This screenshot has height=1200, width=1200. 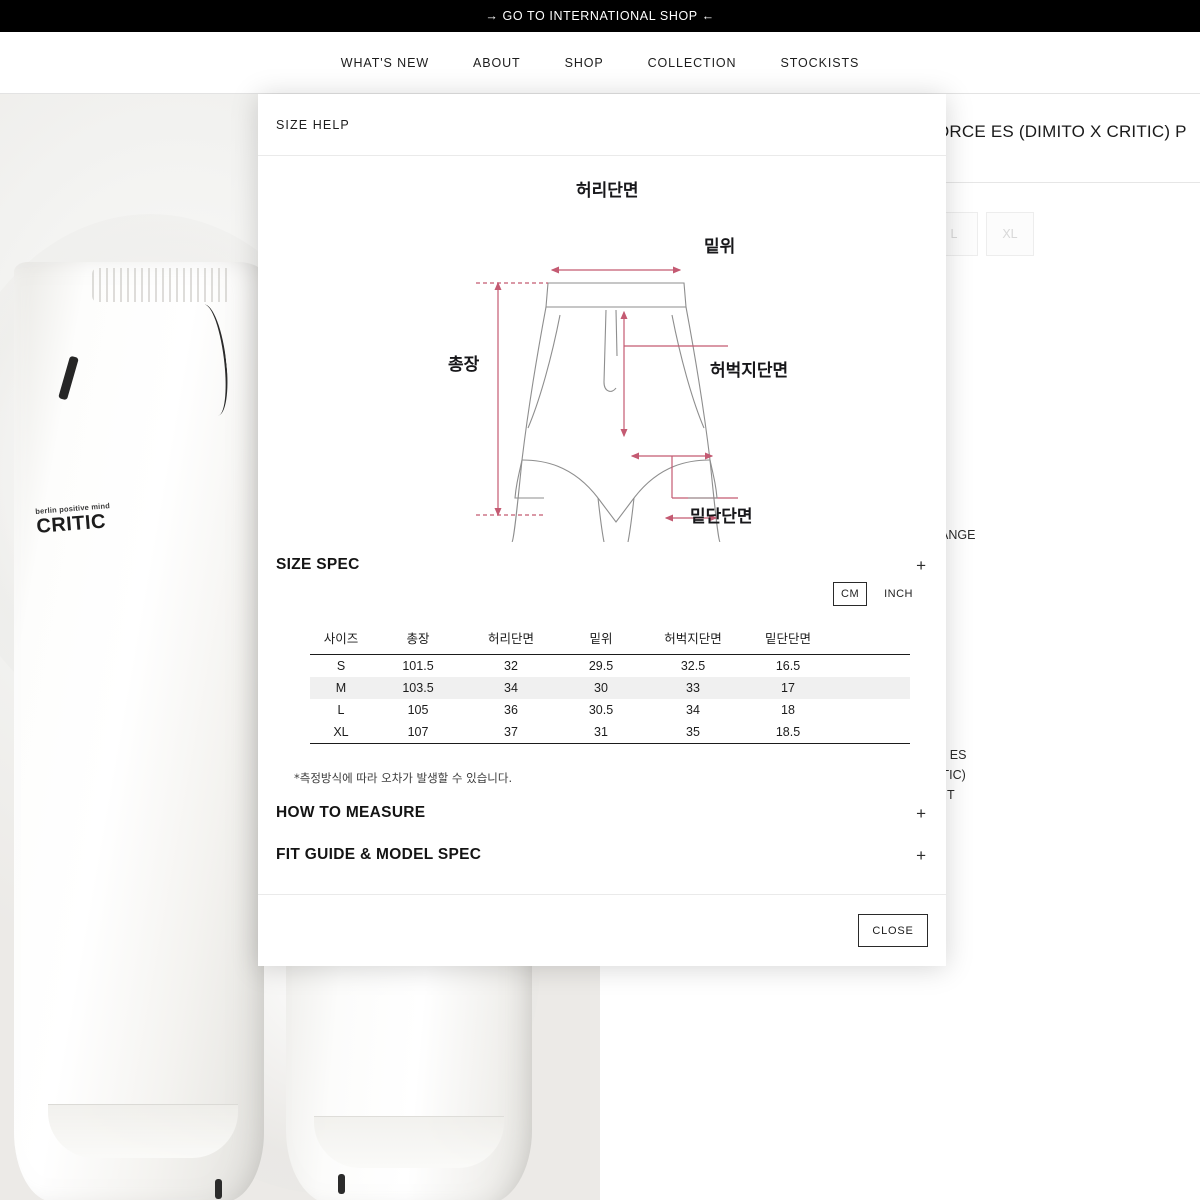 I want to click on table-row: XL 107 37 31 35 18.5, so click(x=610, y=732).